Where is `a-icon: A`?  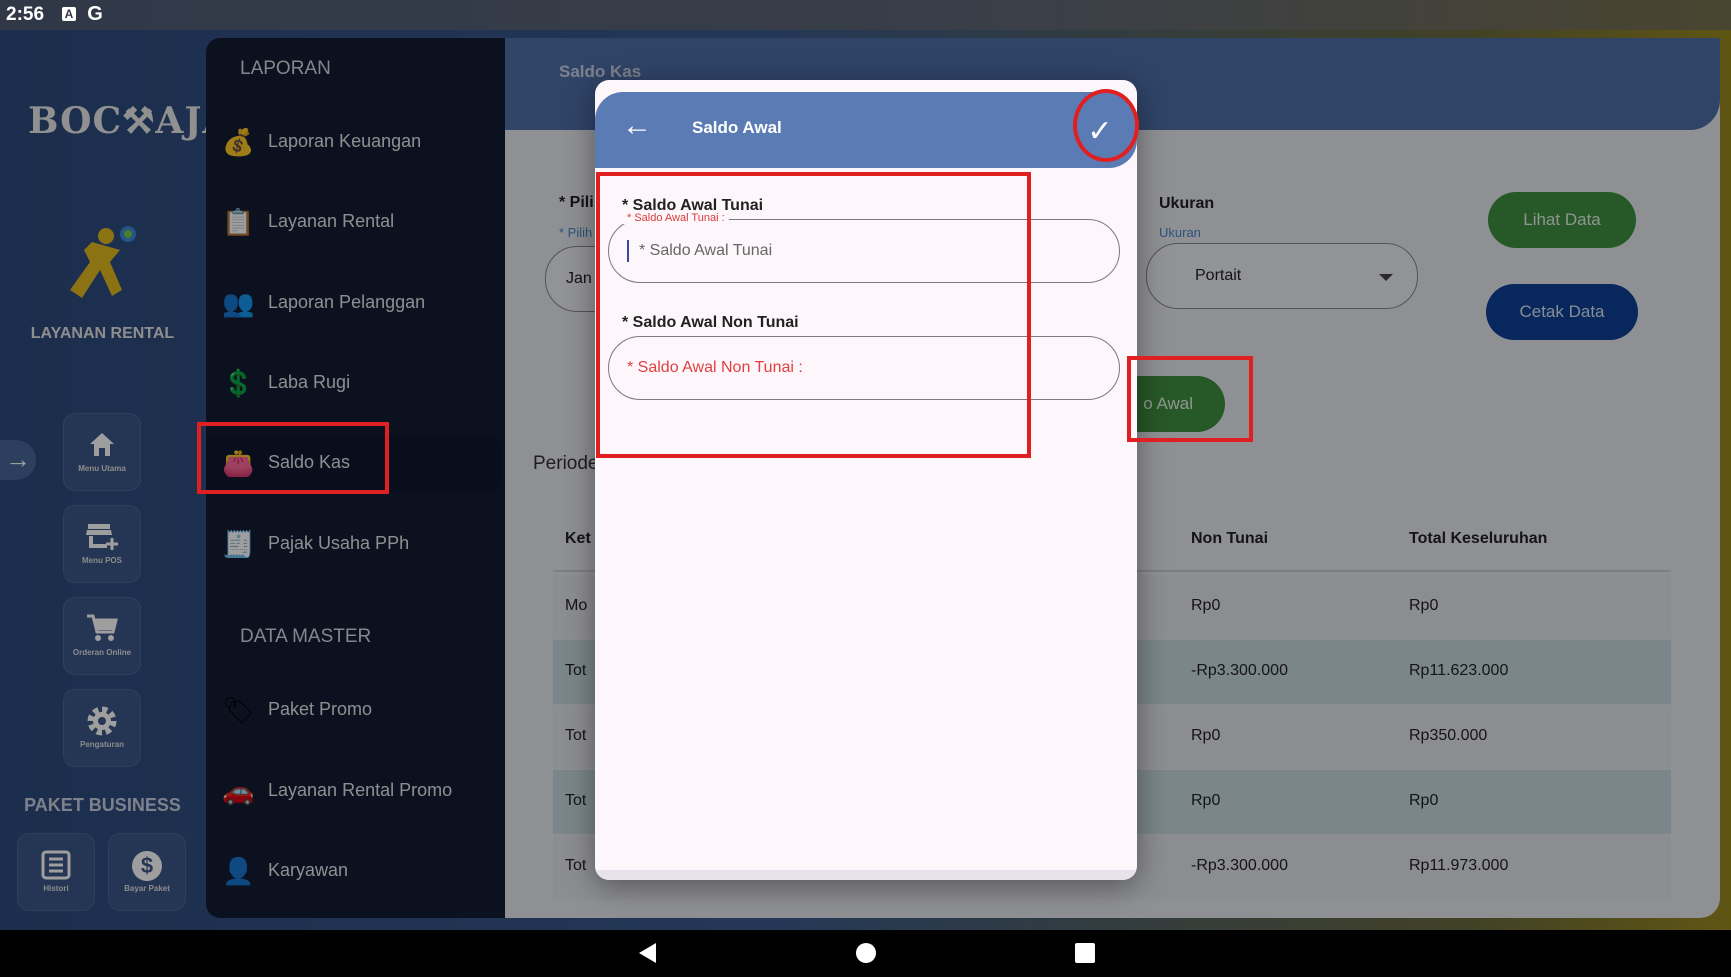
a-icon: A is located at coordinates (69, 14).